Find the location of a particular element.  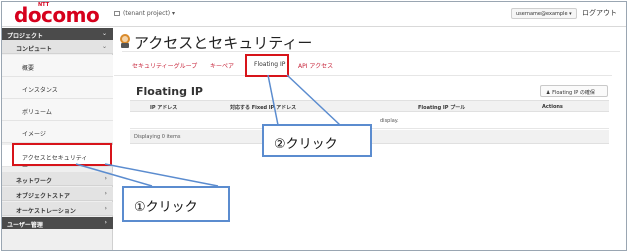

project-switcher-label: (tenant project) ▾ is located at coordinates (149, 13).